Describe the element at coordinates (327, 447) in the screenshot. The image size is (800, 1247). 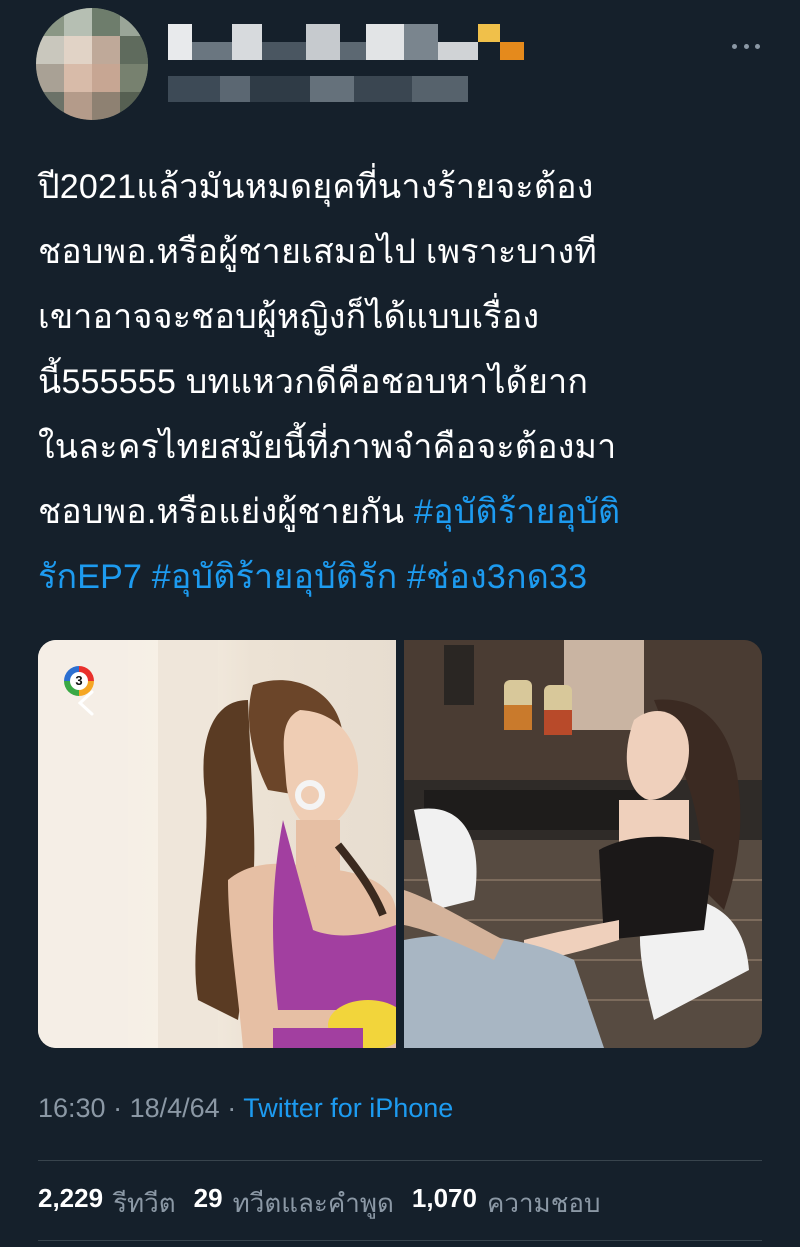
I see `tweet-text-line: ในละครไทยสมัยนี้ที่ภาพจำคือจะต้องมา` at that location.